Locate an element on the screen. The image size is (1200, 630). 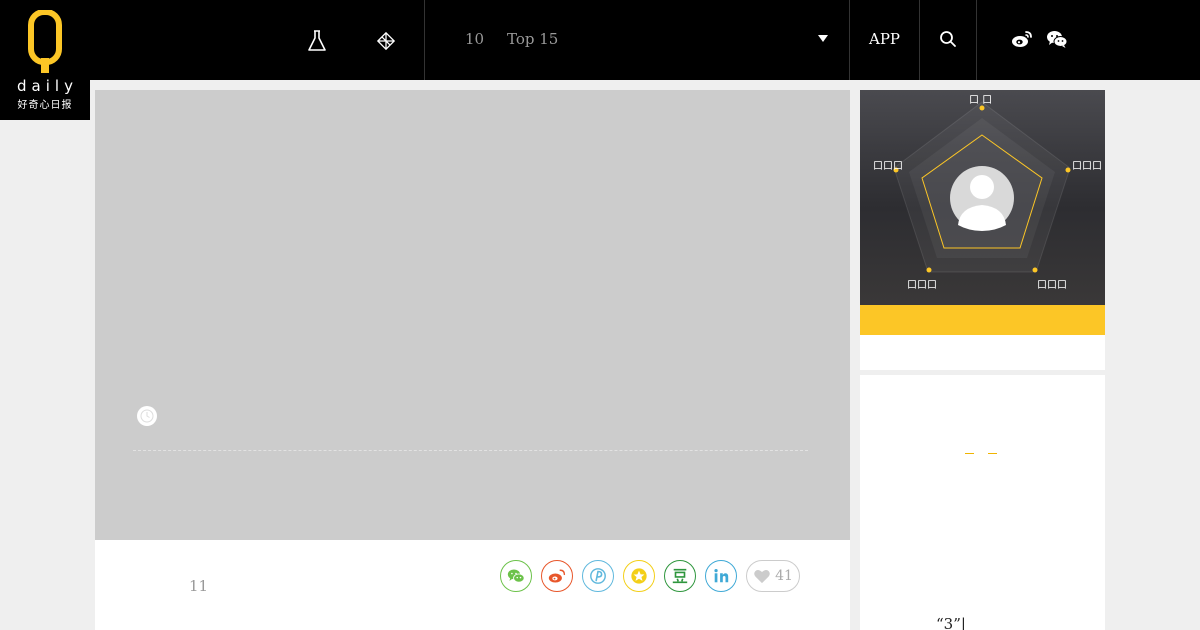
linkedin-icon is located at coordinates (721, 575).